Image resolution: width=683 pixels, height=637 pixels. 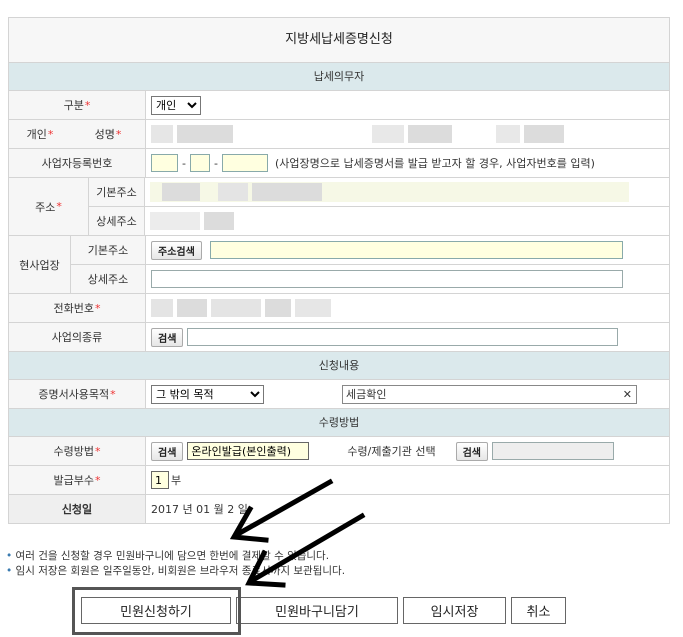 What do you see at coordinates (339, 480) in the screenshot?
I see `copies-row: 발급부수* 부` at bounding box center [339, 480].